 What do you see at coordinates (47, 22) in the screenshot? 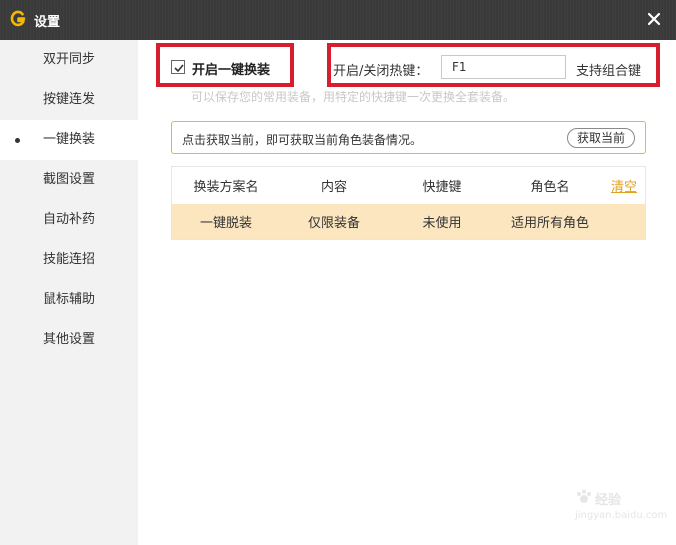
I see `window-title: 设置` at bounding box center [47, 22].